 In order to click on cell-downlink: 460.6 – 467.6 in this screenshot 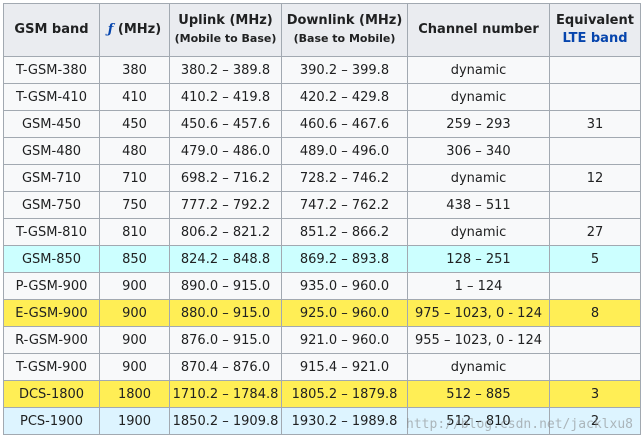, I will do `click(344, 124)`.